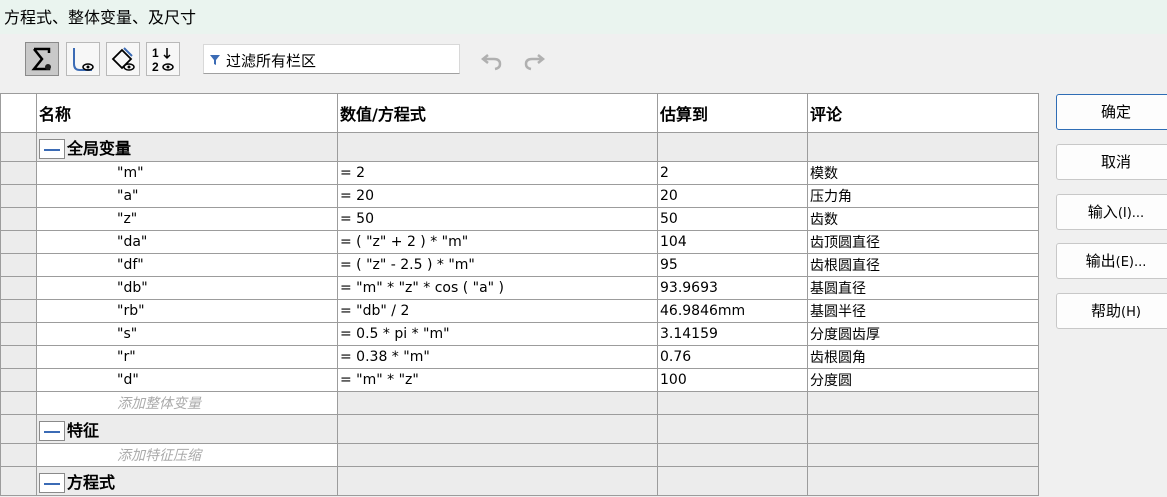  Describe the element at coordinates (583, 63) in the screenshot. I see `toolbar: 1 2 过滤所有栏区` at that location.